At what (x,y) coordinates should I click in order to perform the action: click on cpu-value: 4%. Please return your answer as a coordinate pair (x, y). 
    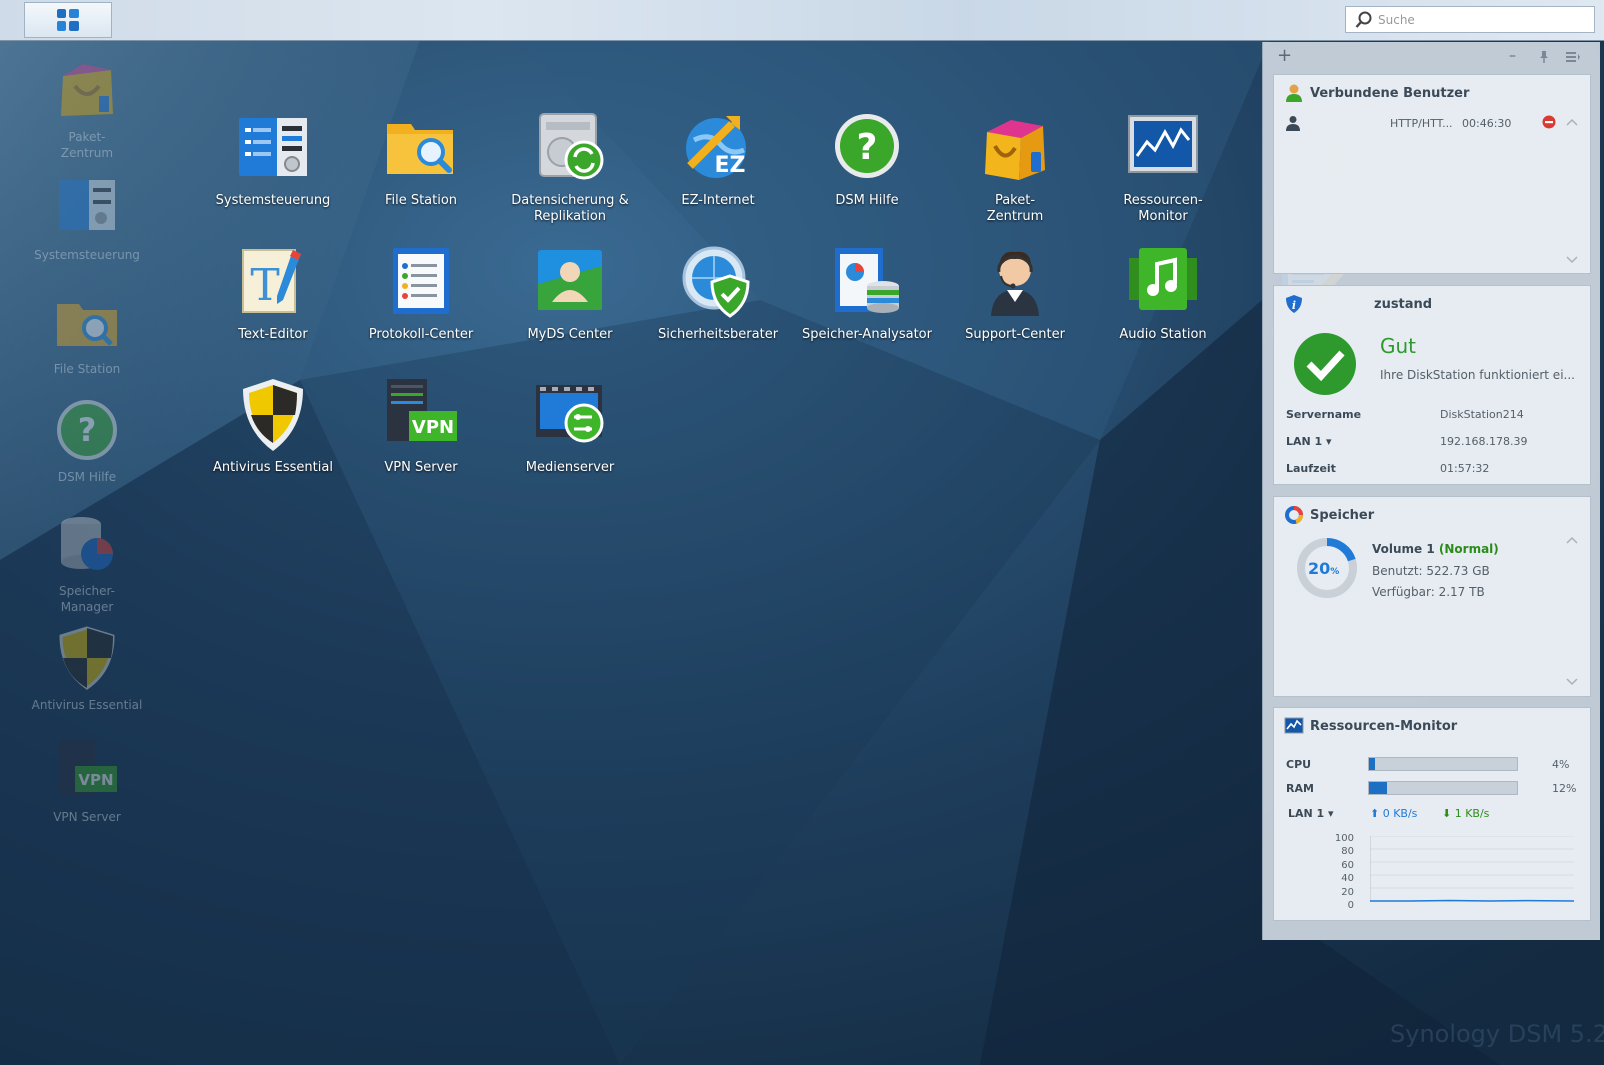
    Looking at the image, I should click on (1561, 764).